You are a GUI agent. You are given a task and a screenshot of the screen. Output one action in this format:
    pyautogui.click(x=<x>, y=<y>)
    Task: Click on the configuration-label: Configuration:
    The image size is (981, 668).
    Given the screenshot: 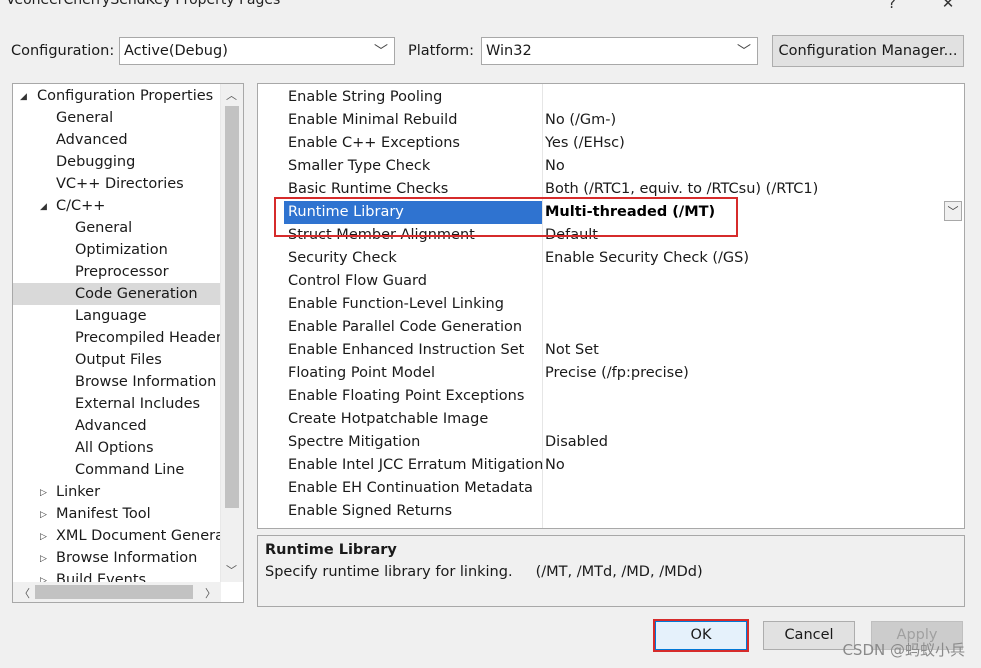 What is the action you would take?
    pyautogui.click(x=63, y=51)
    